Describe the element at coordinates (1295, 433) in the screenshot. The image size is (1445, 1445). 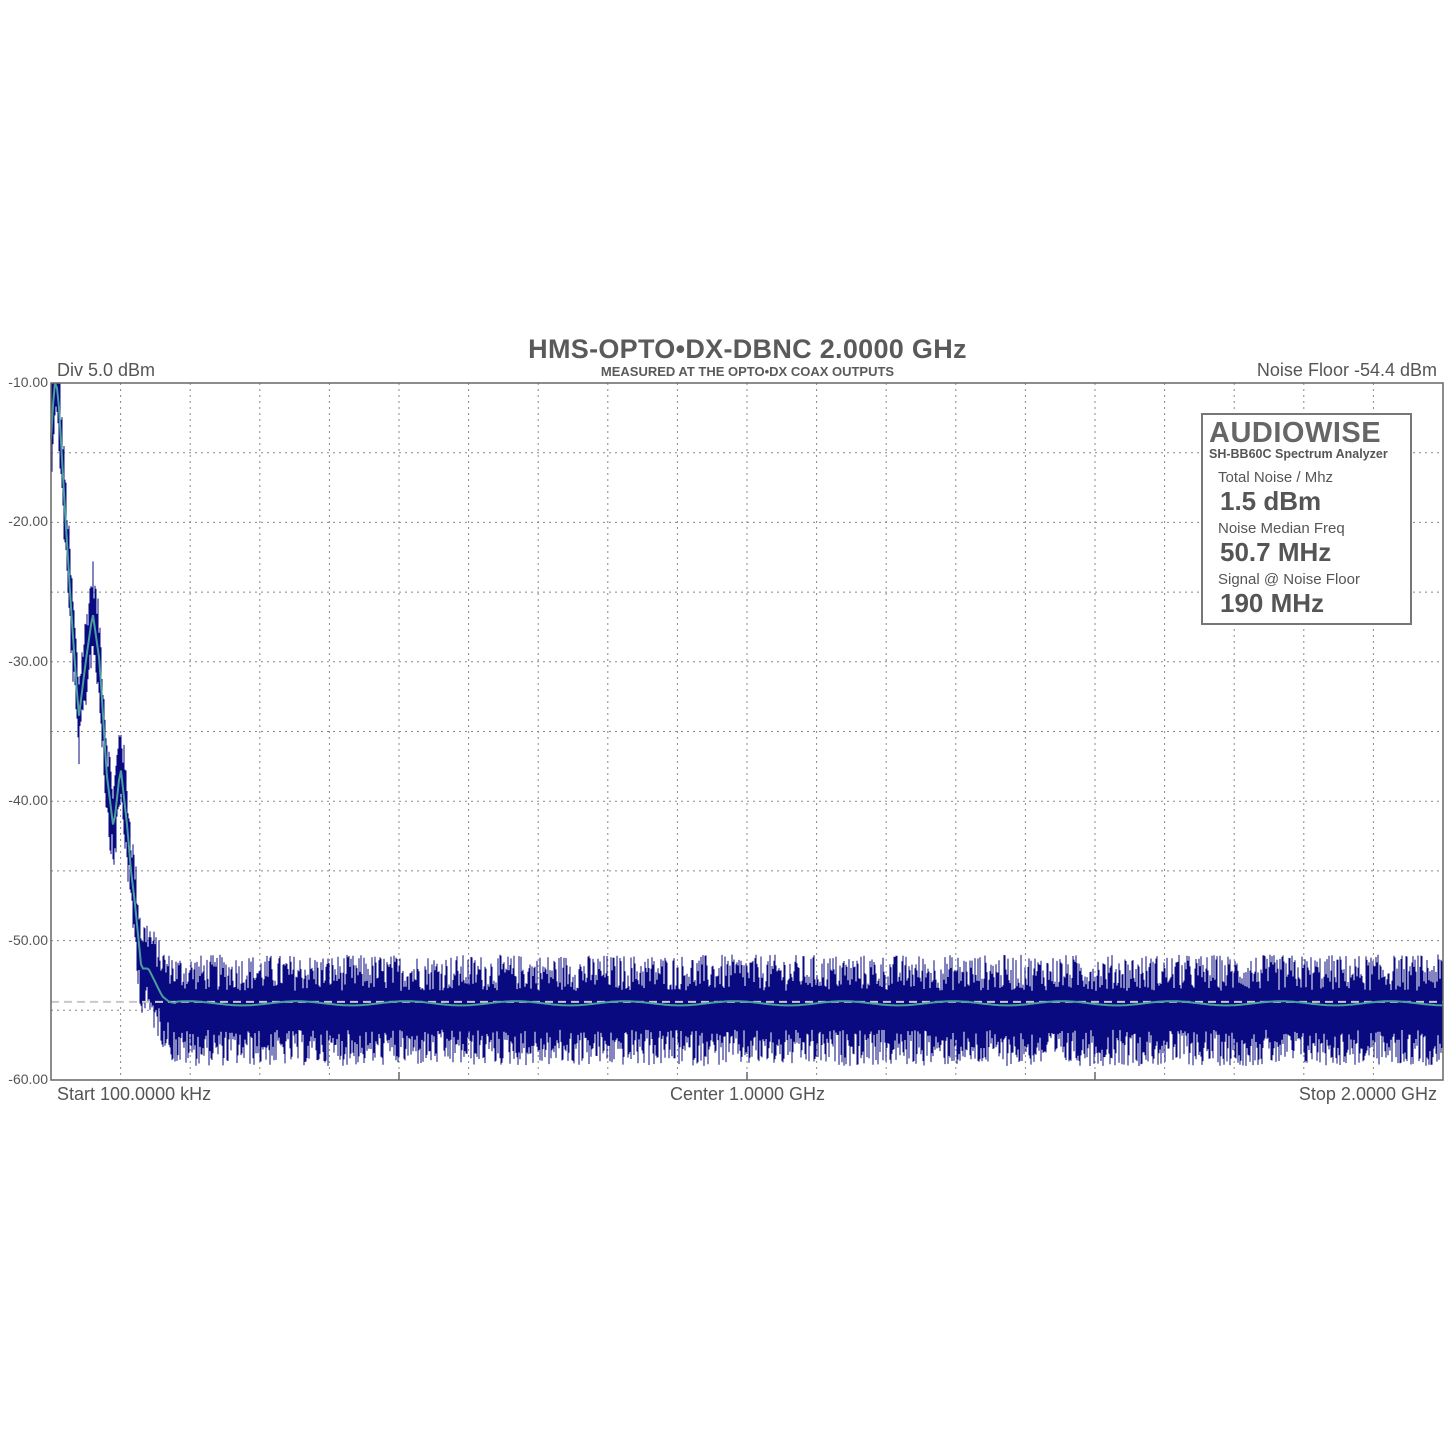
I see `brand-logo: AUDIOWISE` at that location.